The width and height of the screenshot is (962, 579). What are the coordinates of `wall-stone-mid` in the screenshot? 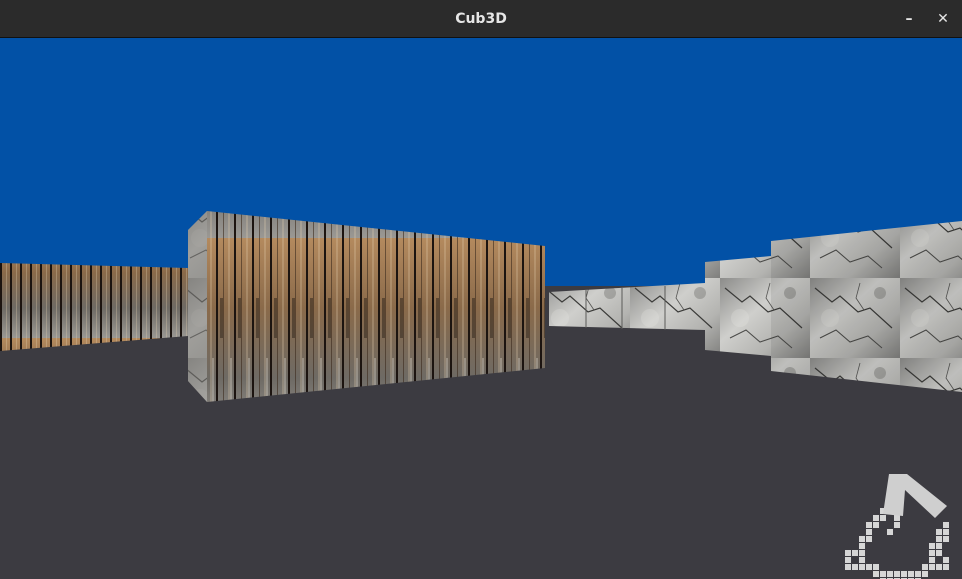 It's located at (738, 306).